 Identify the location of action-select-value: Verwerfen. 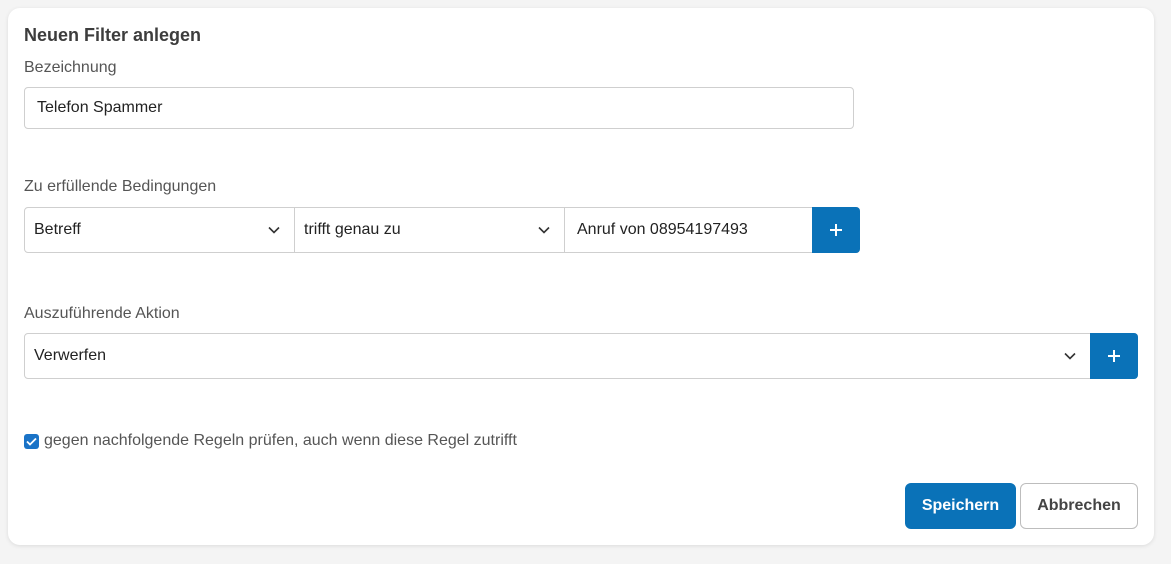
(70, 355).